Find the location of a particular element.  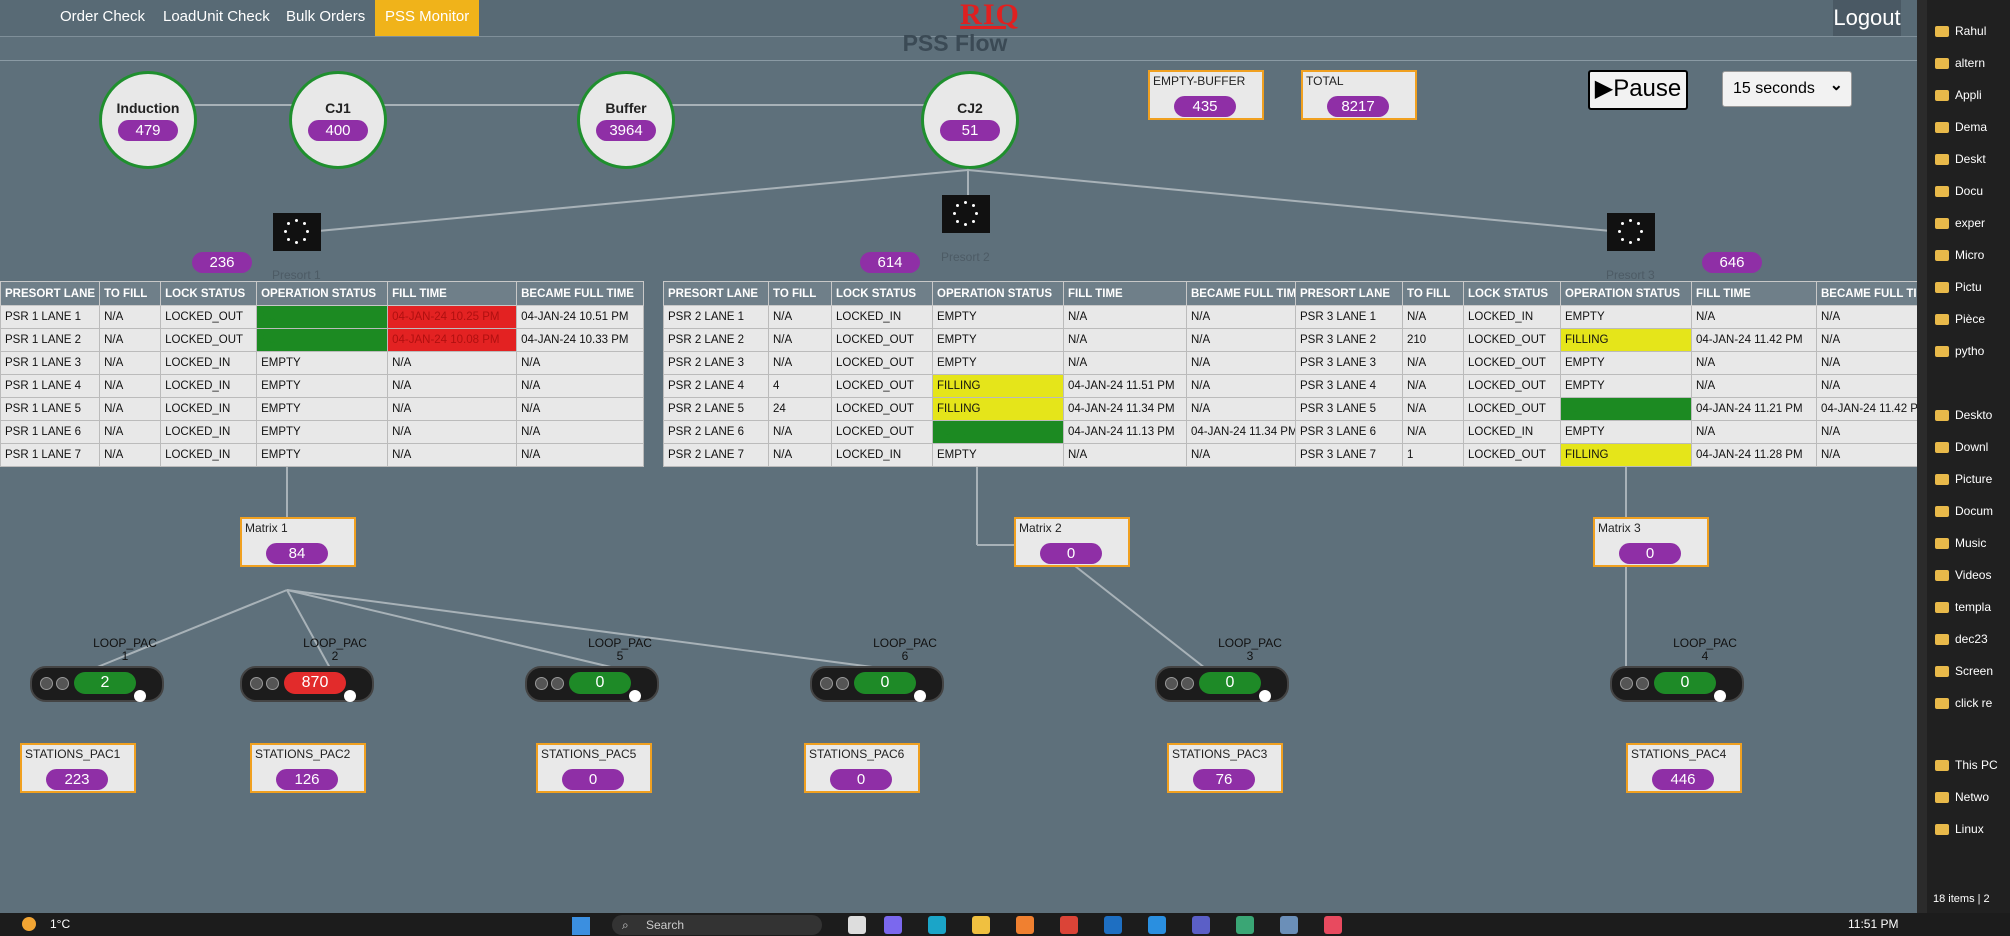

table-row: PSR 1 LANE 5 N/A LOCKED_IN EMPTY N/A N/A is located at coordinates (322, 409).